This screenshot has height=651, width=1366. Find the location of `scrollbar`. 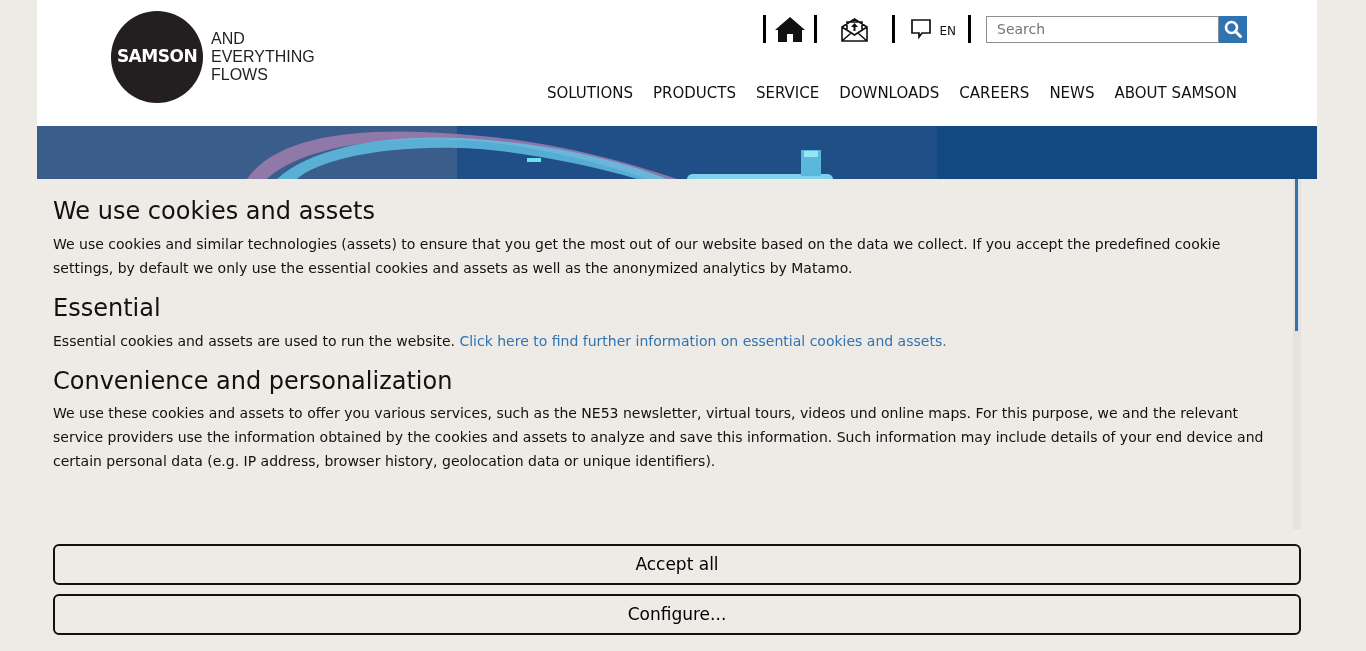

scrollbar is located at coordinates (1297, 354).